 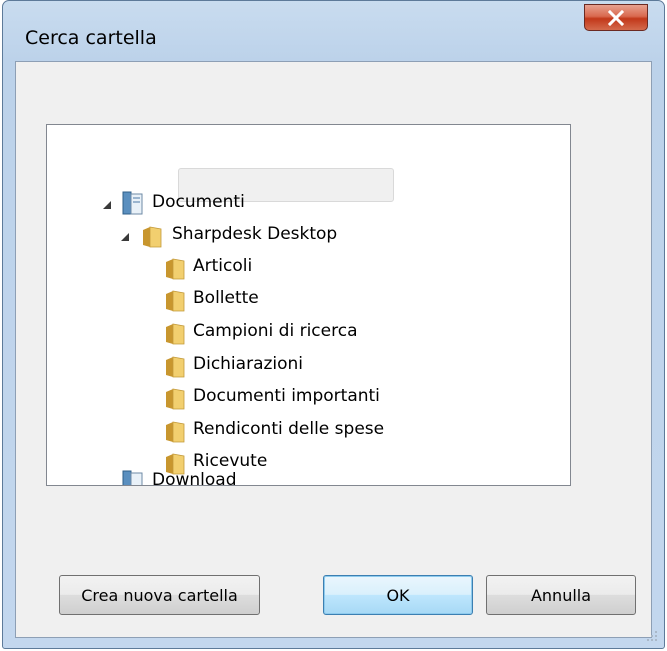 What do you see at coordinates (198, 202) in the screenshot?
I see `tree-item-label: Documenti` at bounding box center [198, 202].